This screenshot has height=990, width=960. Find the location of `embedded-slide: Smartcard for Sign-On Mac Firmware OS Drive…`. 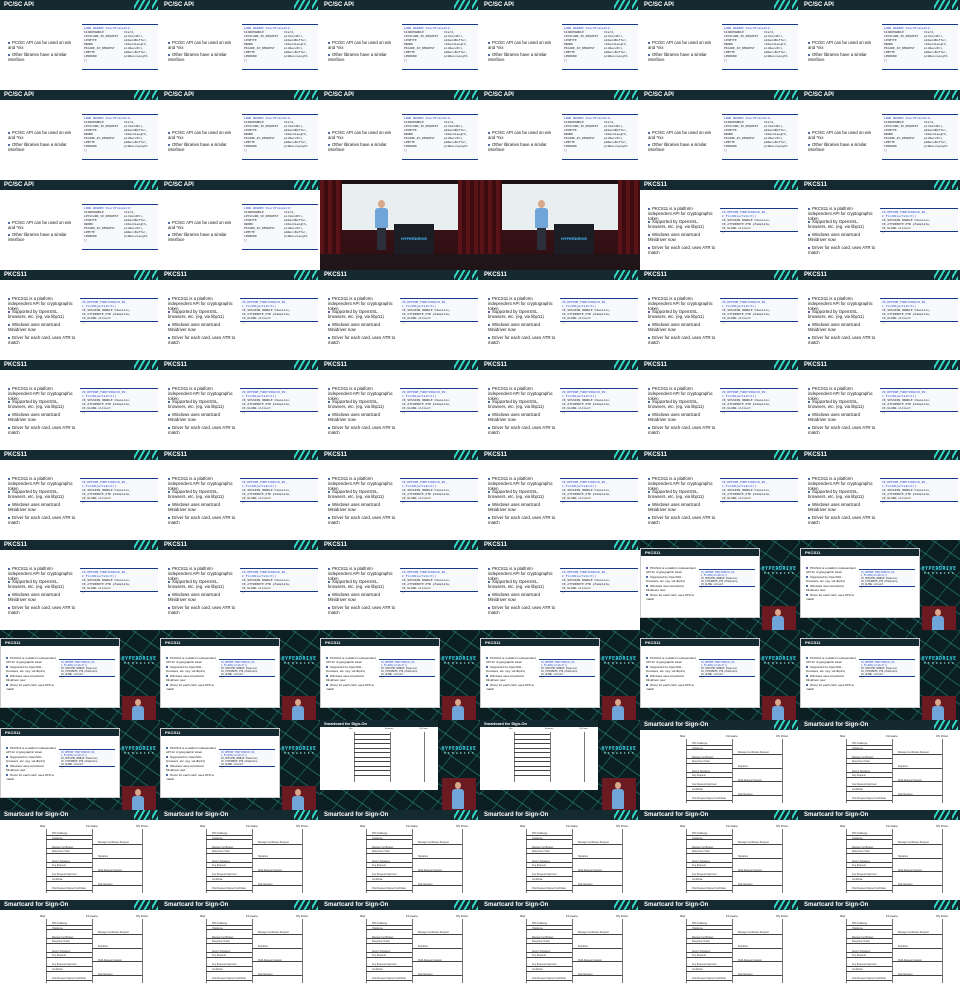

embedded-slide: Smartcard for Sign-On Mac Firmware OS Drive… is located at coordinates (539, 755).